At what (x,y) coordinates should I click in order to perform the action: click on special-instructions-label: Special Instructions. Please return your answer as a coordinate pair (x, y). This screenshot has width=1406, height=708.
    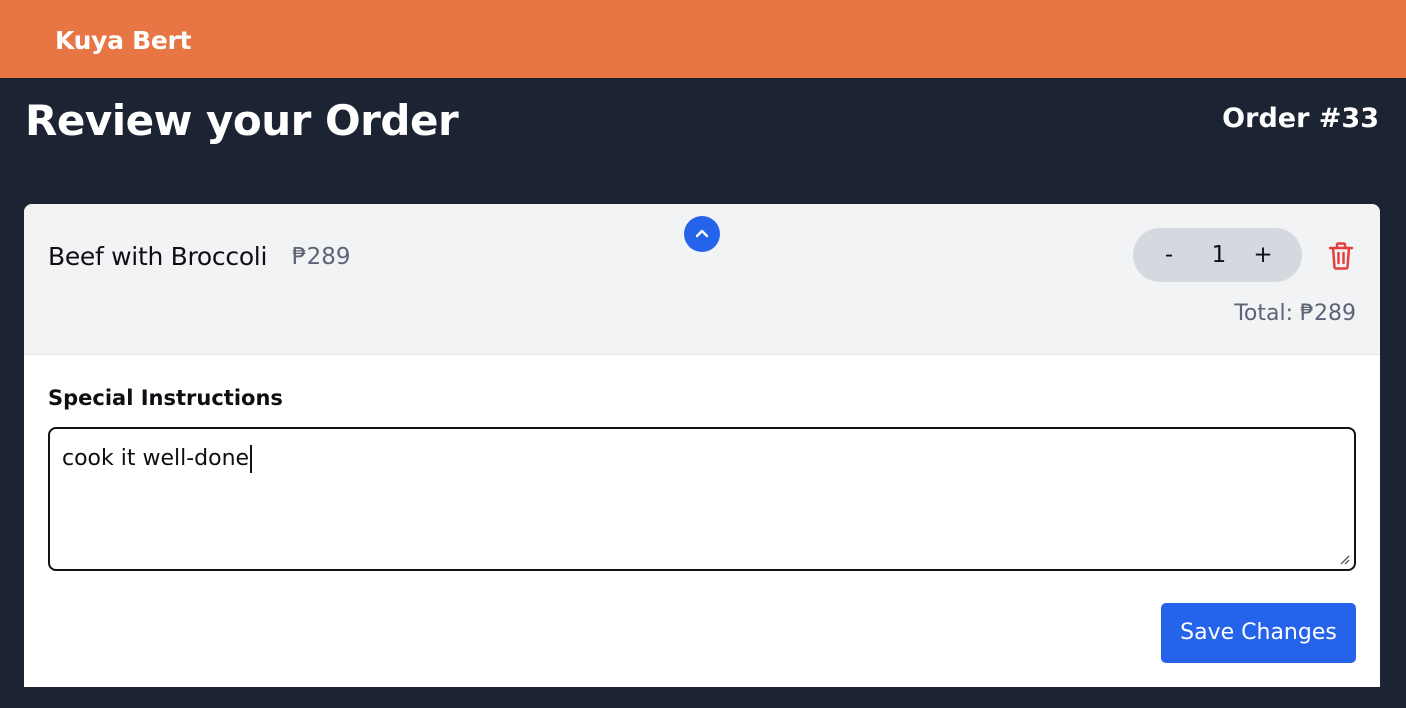
    Looking at the image, I should click on (165, 398).